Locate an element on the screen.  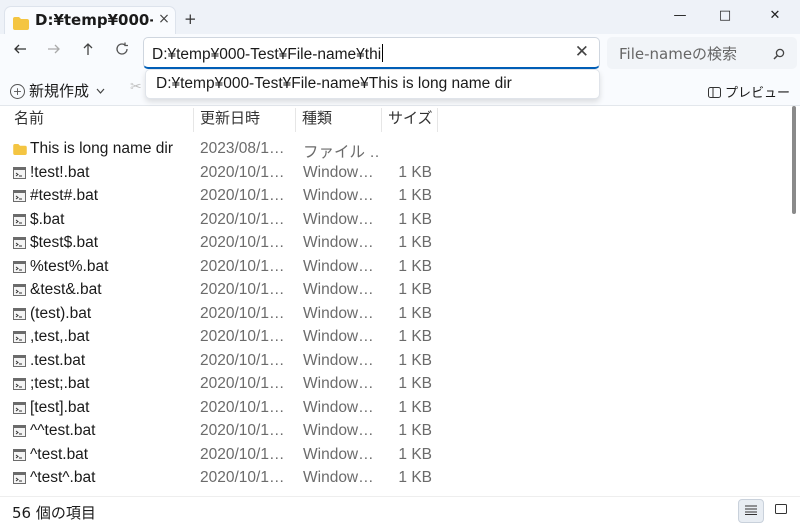
column-date: 更新日時 is located at coordinates (245, 120).